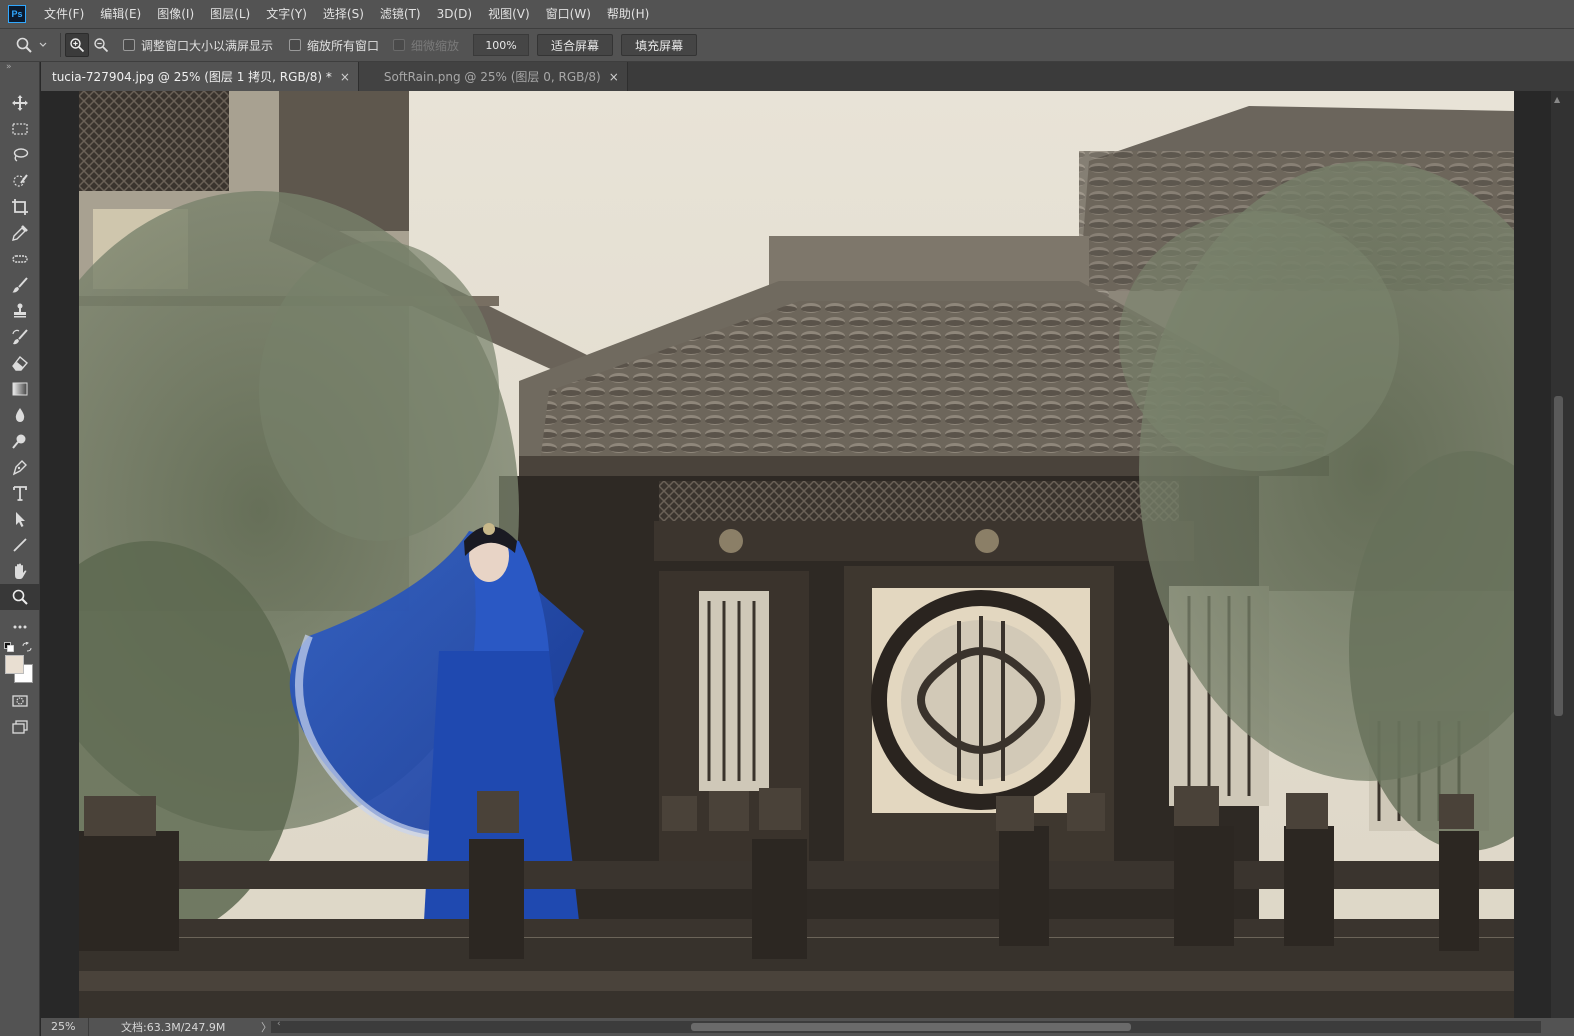 This screenshot has height=1036, width=1574. What do you see at coordinates (64, 14) in the screenshot?
I see `menu-file: 文件(F)` at bounding box center [64, 14].